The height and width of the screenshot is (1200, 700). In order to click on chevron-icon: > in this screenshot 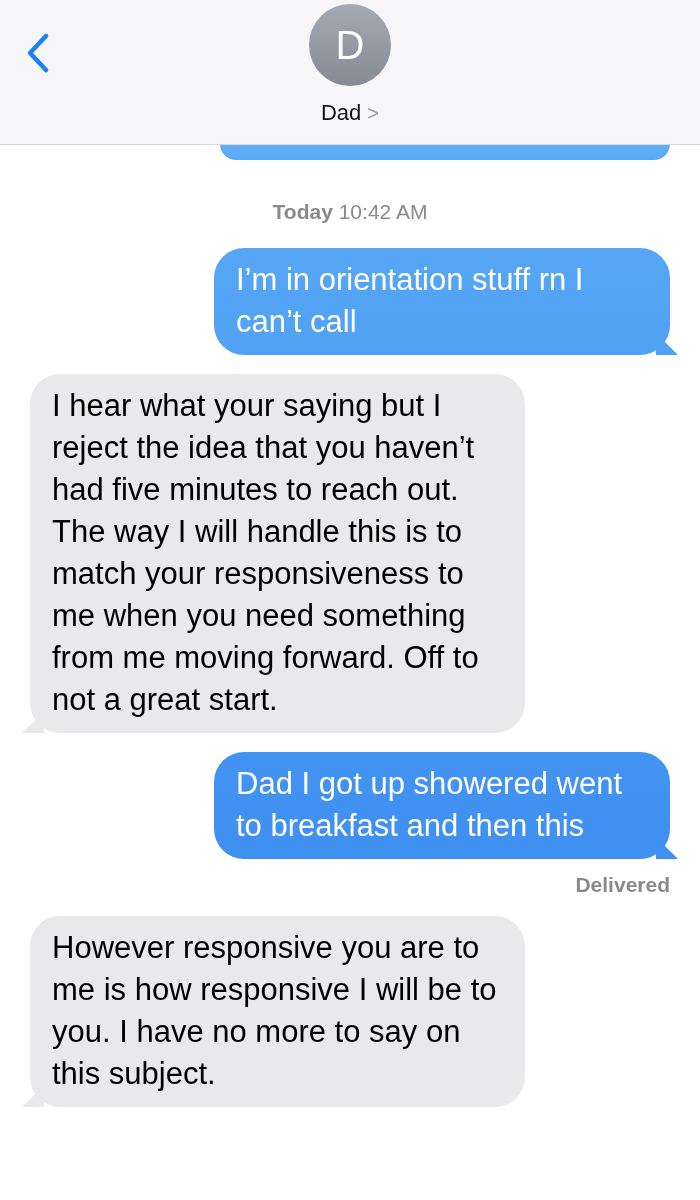, I will do `click(373, 113)`.